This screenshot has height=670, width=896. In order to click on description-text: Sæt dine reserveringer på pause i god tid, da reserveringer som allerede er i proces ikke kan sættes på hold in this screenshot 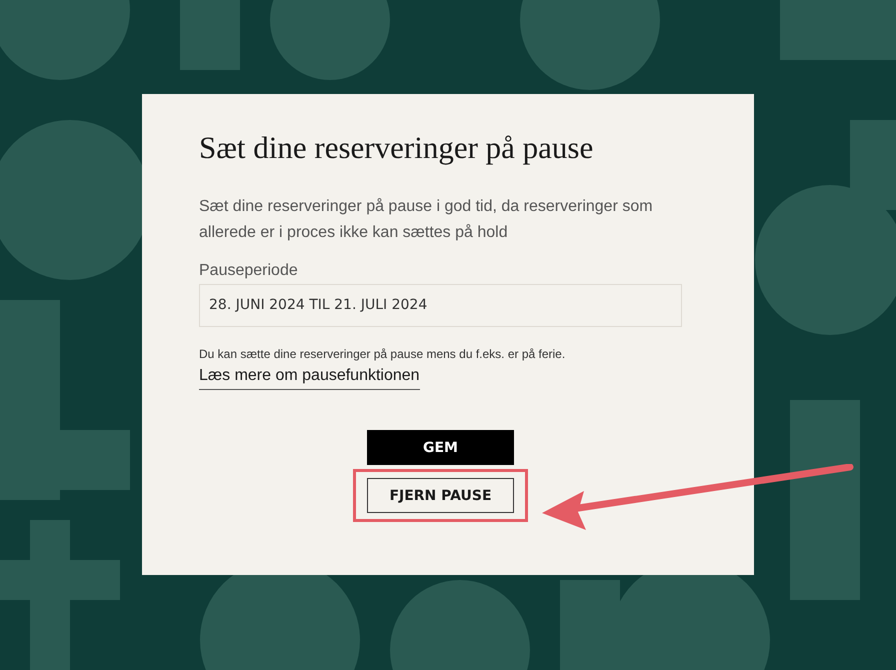, I will do `click(426, 220)`.